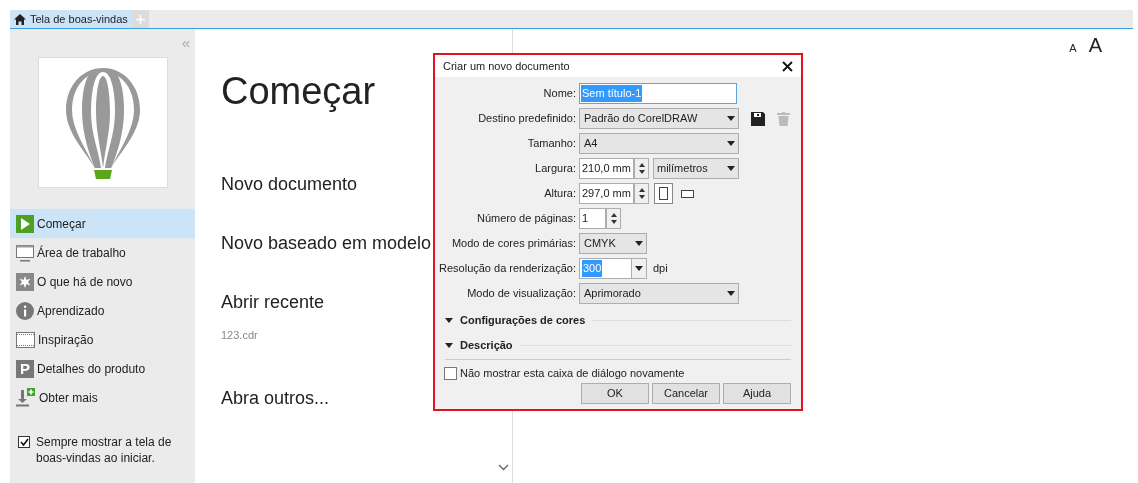  Describe the element at coordinates (25, 339) in the screenshot. I see `film-icon` at that location.